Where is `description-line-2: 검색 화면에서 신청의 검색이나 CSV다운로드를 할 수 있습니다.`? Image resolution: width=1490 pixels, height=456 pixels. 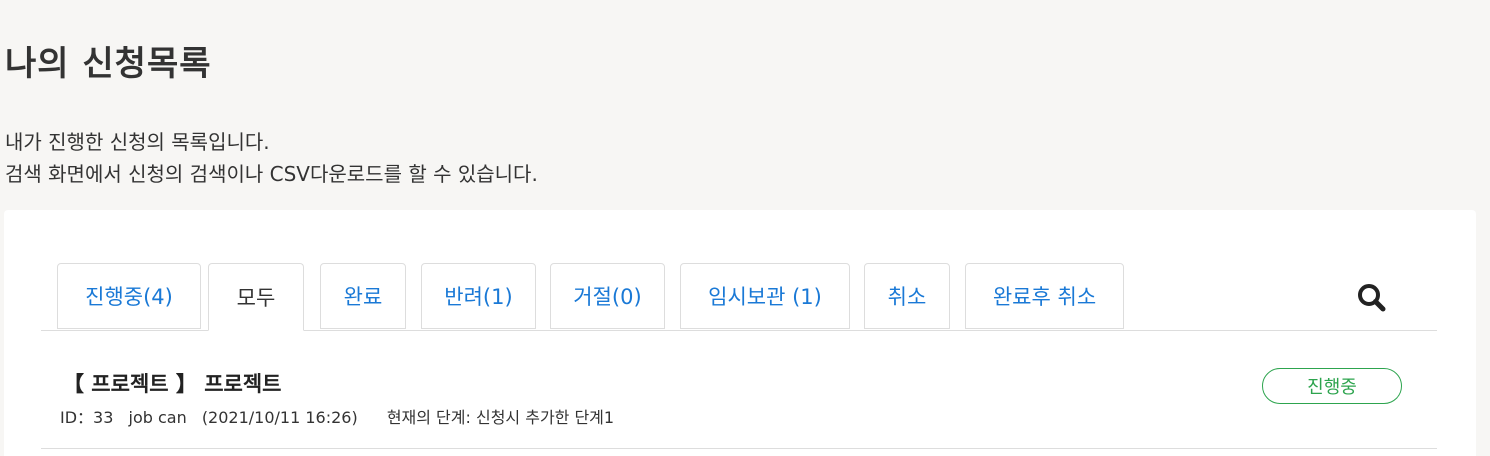
description-line-2: 검색 화면에서 신청의 검색이나 CSV다운로드를 할 수 있습니다. is located at coordinates (271, 174).